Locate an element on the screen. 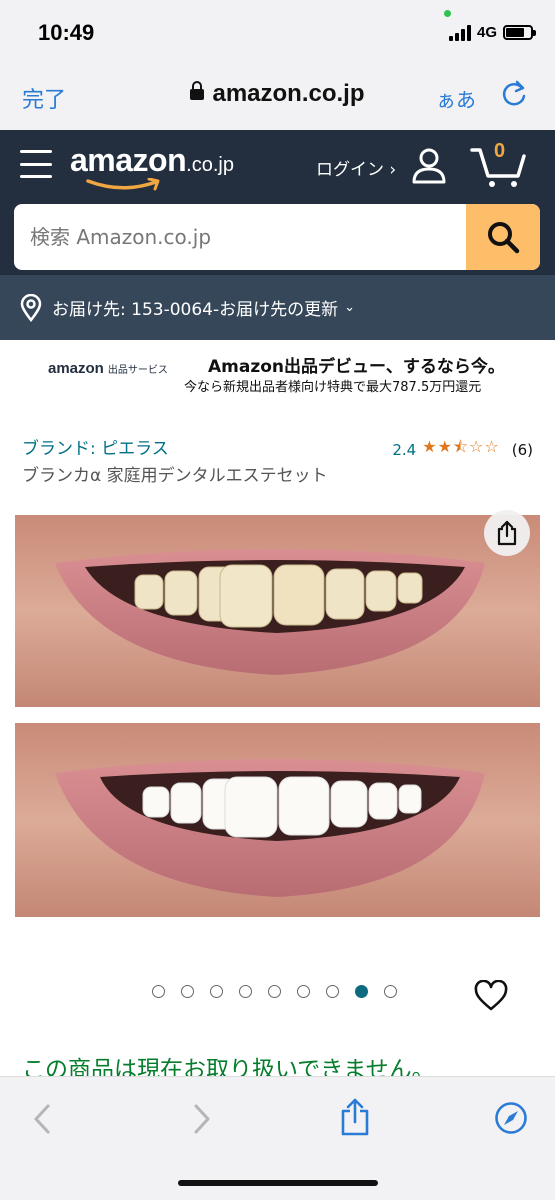 Image resolution: width=555 pixels, height=1200 pixels. rating-stars-icon: ★★⯪☆☆ is located at coordinates (461, 446).